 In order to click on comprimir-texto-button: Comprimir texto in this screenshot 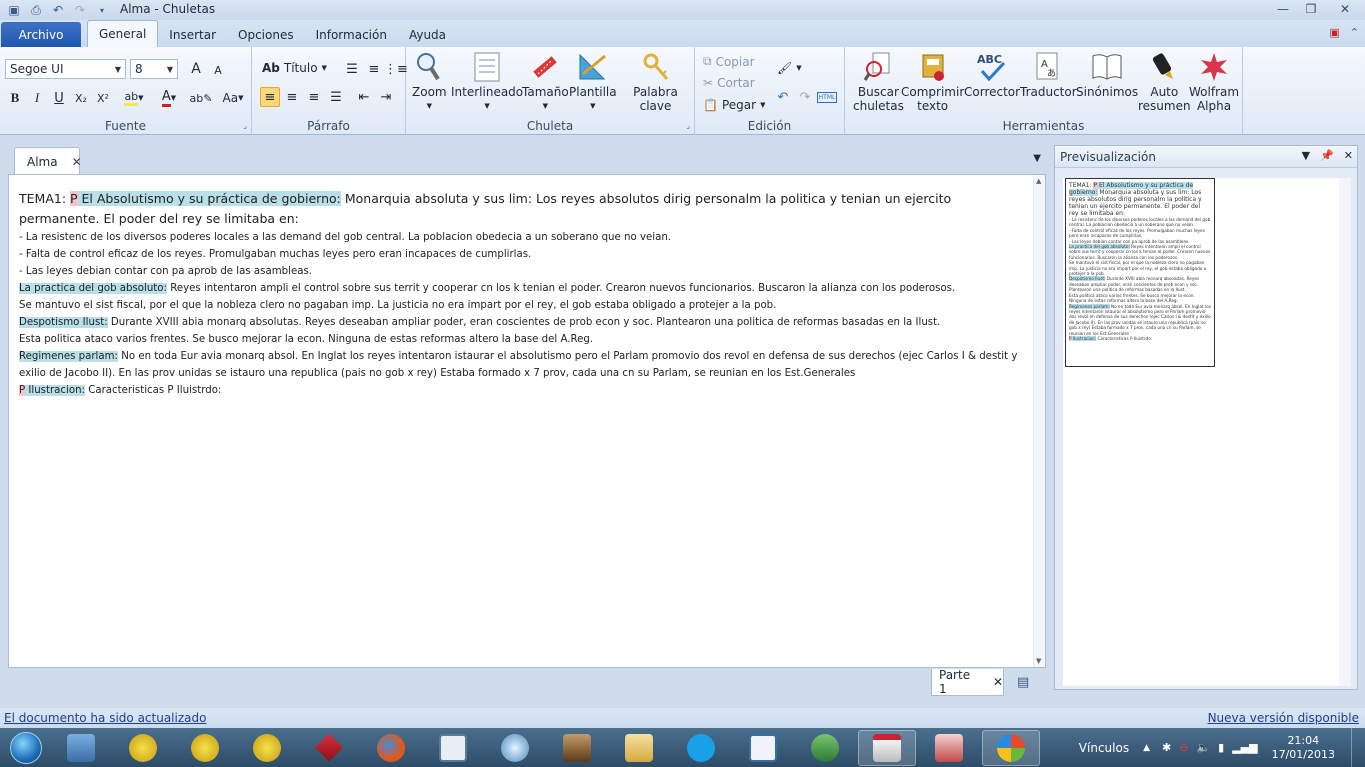, I will do `click(932, 82)`.